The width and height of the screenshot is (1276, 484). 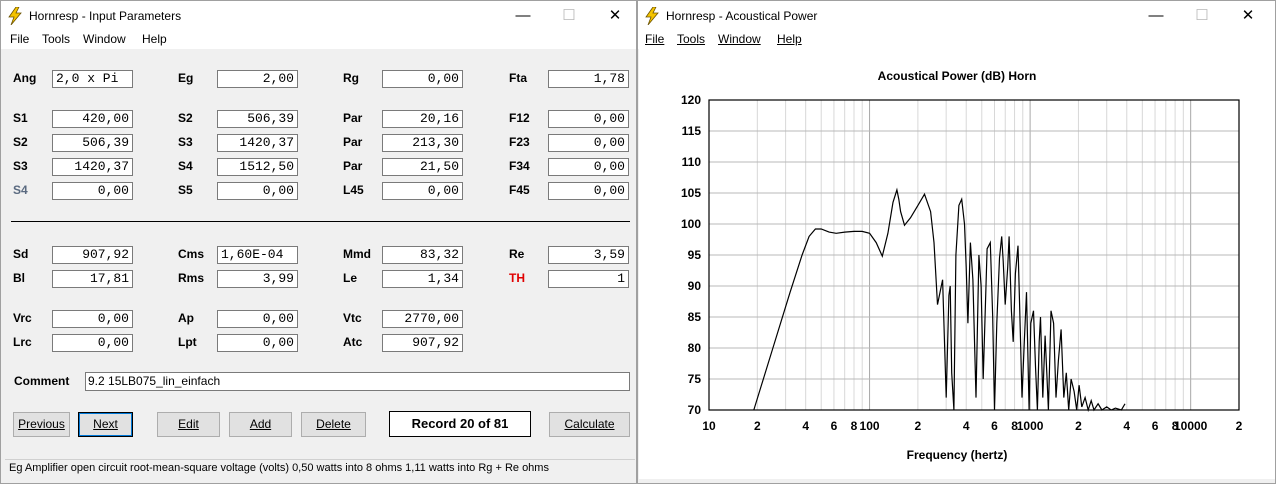 I want to click on edit-button-label: Edit, so click(x=188, y=424).